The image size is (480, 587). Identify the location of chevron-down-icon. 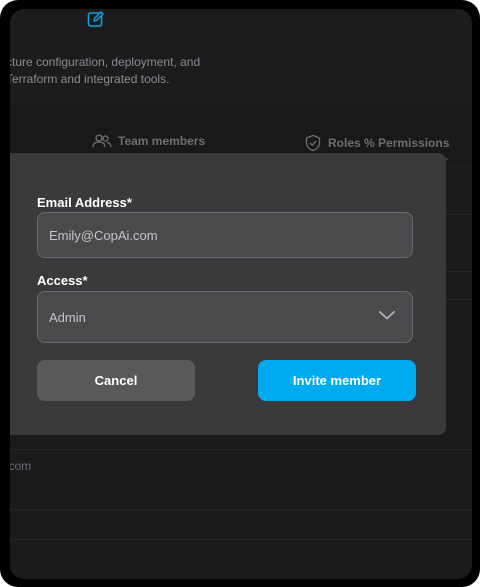
(387, 315).